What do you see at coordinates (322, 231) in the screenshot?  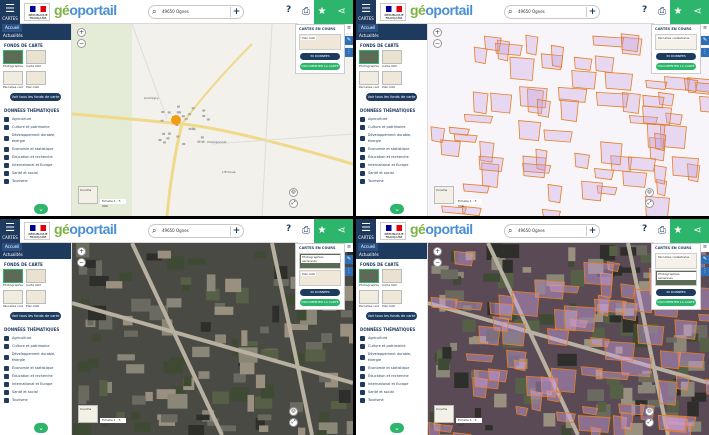 I see `favorite-button: ★` at bounding box center [322, 231].